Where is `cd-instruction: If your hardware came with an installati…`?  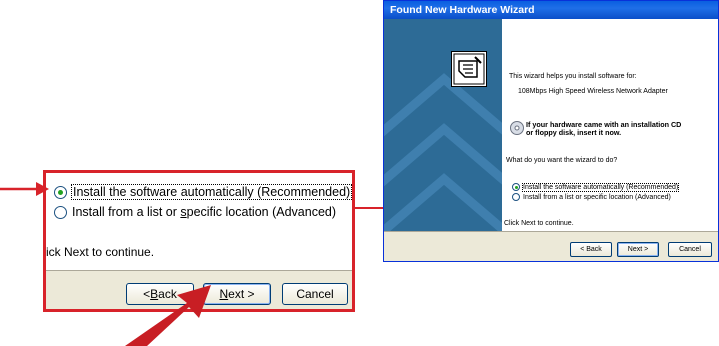 cd-instruction: If your hardware came with an installati… is located at coordinates (604, 128).